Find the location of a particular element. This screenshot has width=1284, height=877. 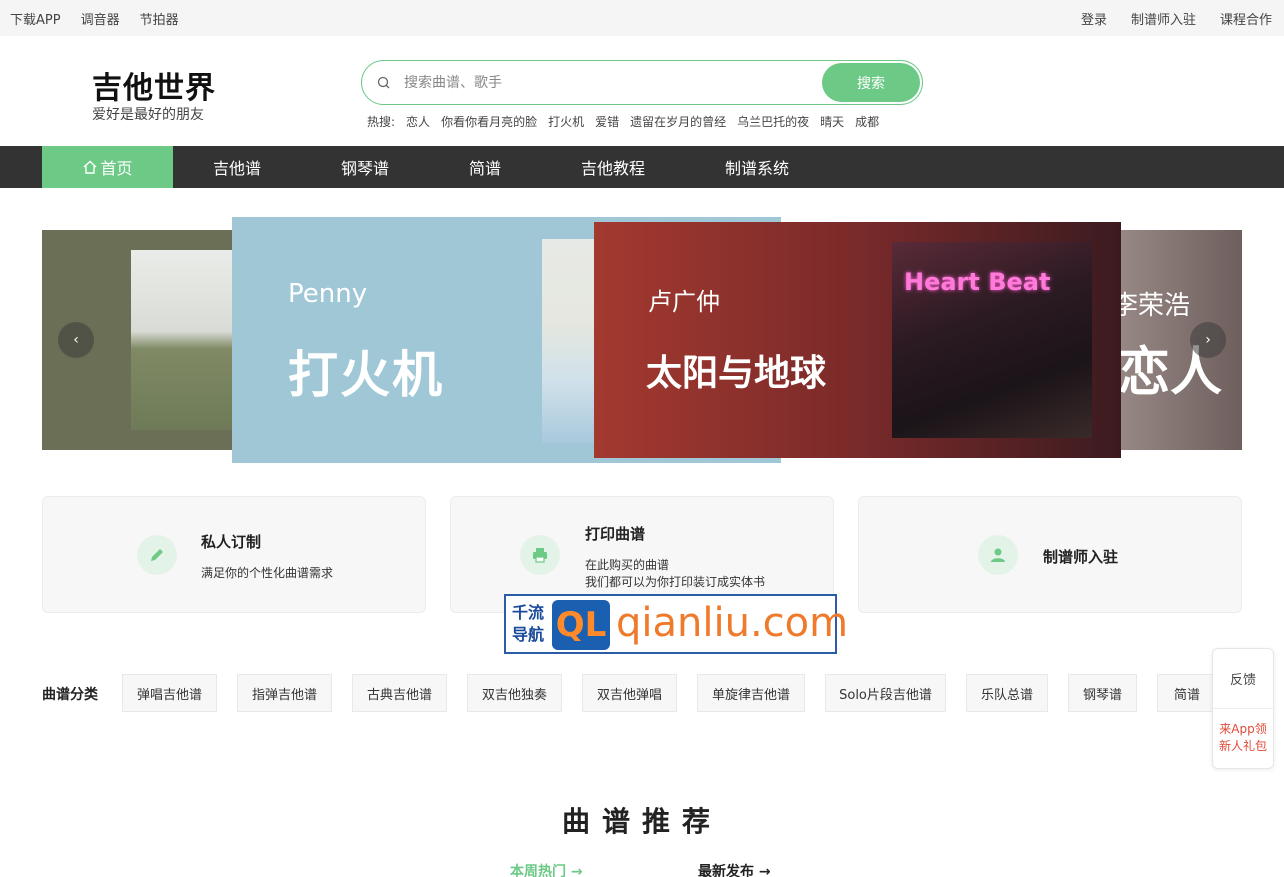

main-nav: 首页 吉他谱 钢琴谱 简谱 吉他教程 制谱系统 is located at coordinates (642, 167).